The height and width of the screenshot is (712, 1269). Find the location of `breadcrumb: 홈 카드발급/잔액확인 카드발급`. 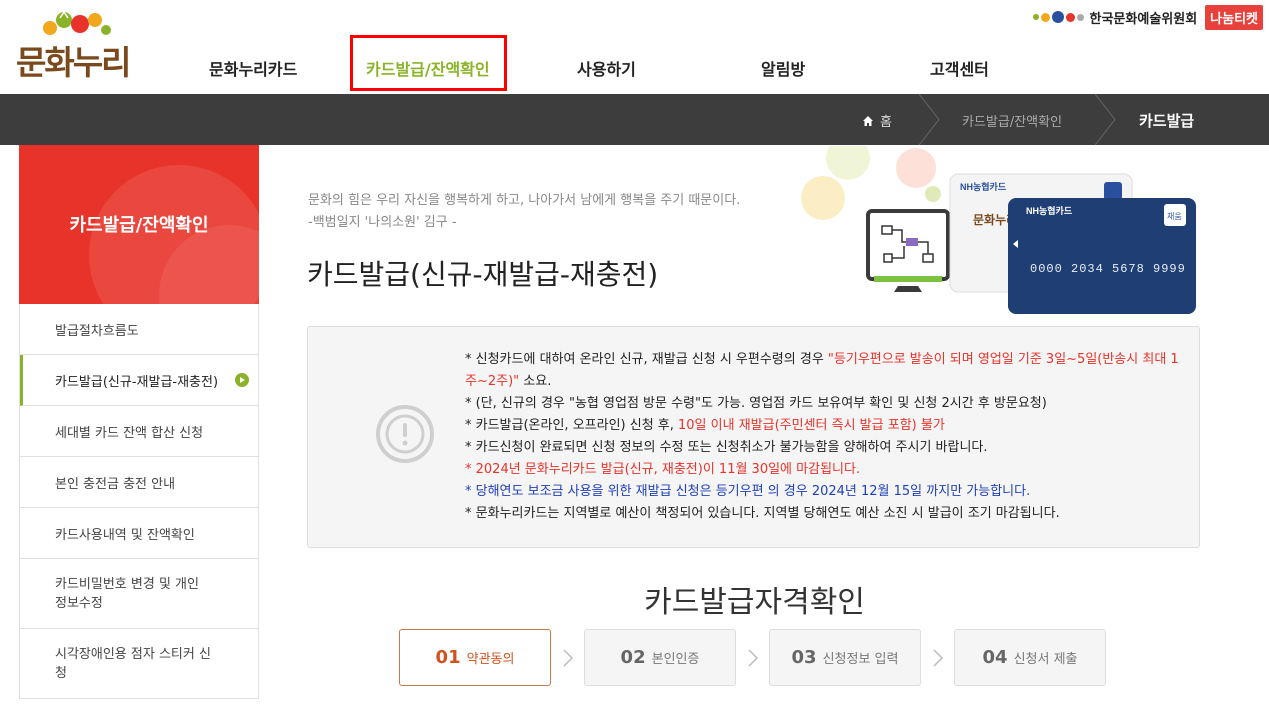

breadcrumb: 홈 카드발급/잔액확인 카드발급 is located at coordinates (634, 119).